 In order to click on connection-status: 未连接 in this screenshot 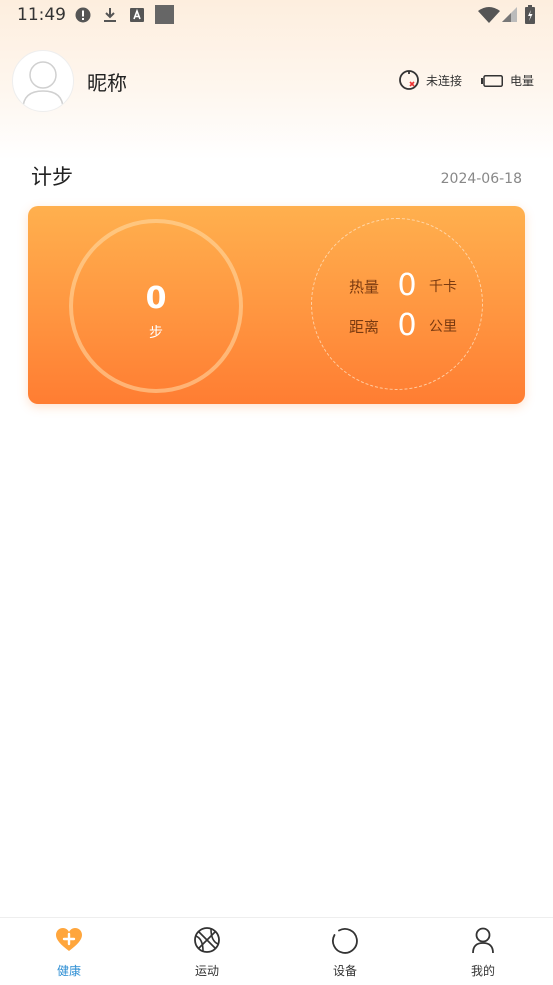, I will do `click(430, 80)`.